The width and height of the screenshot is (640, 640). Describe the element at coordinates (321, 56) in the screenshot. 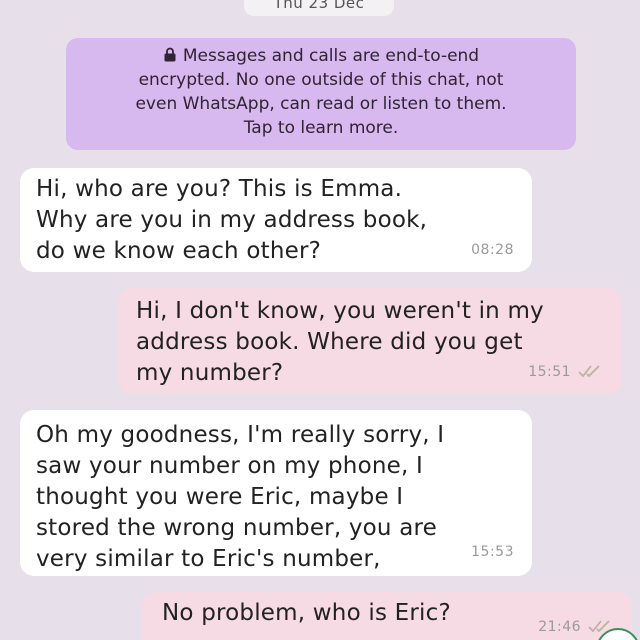

I see `encryption-line: Messages and calls are end-to-end` at that location.